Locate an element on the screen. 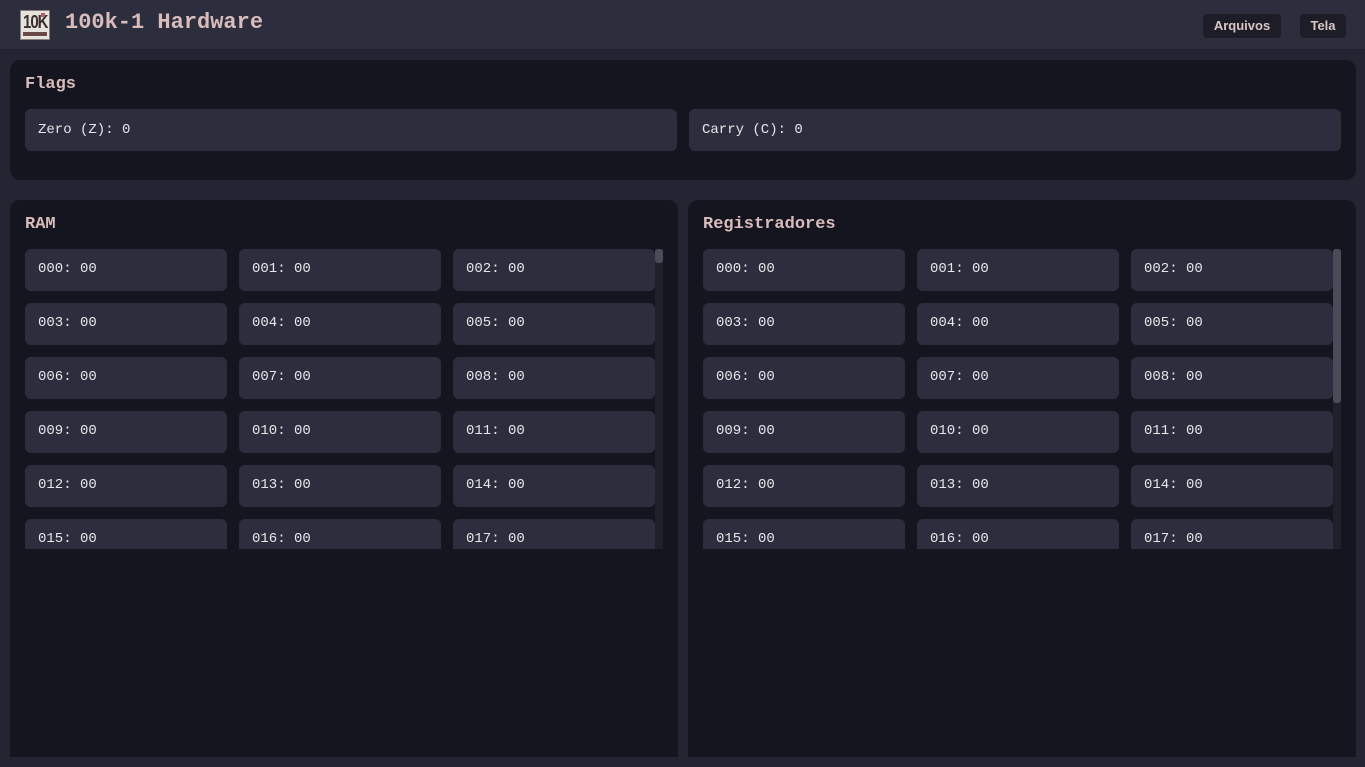 The image size is (1365, 767). ram-cell: 004: 00 is located at coordinates (340, 324).